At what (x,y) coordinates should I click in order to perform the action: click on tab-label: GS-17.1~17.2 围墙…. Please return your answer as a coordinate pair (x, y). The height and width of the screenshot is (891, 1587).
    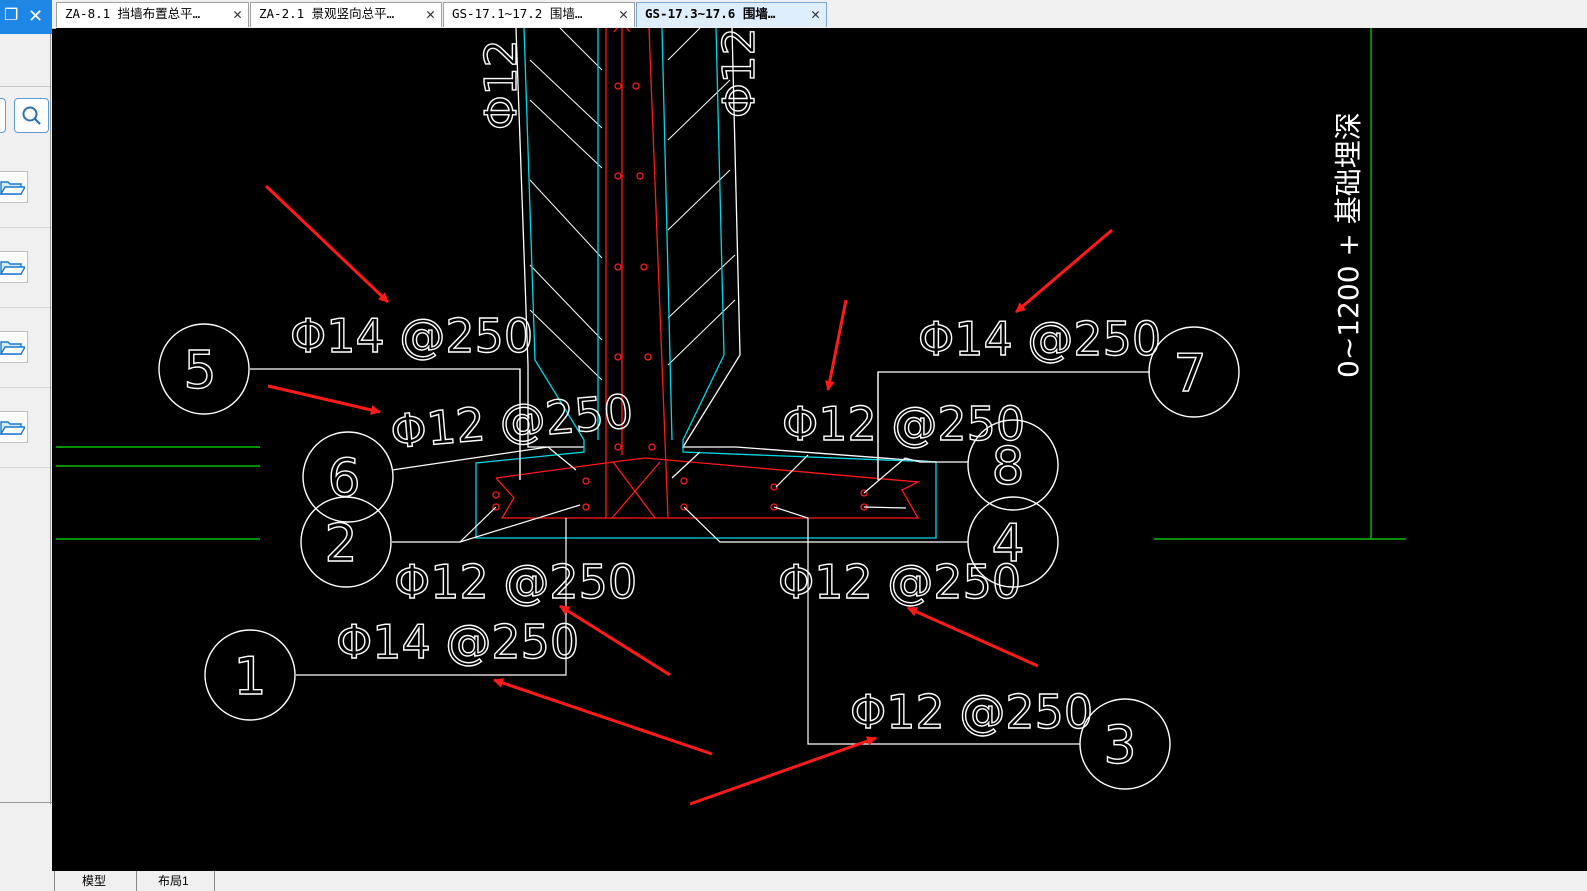
    Looking at the image, I should click on (517, 13).